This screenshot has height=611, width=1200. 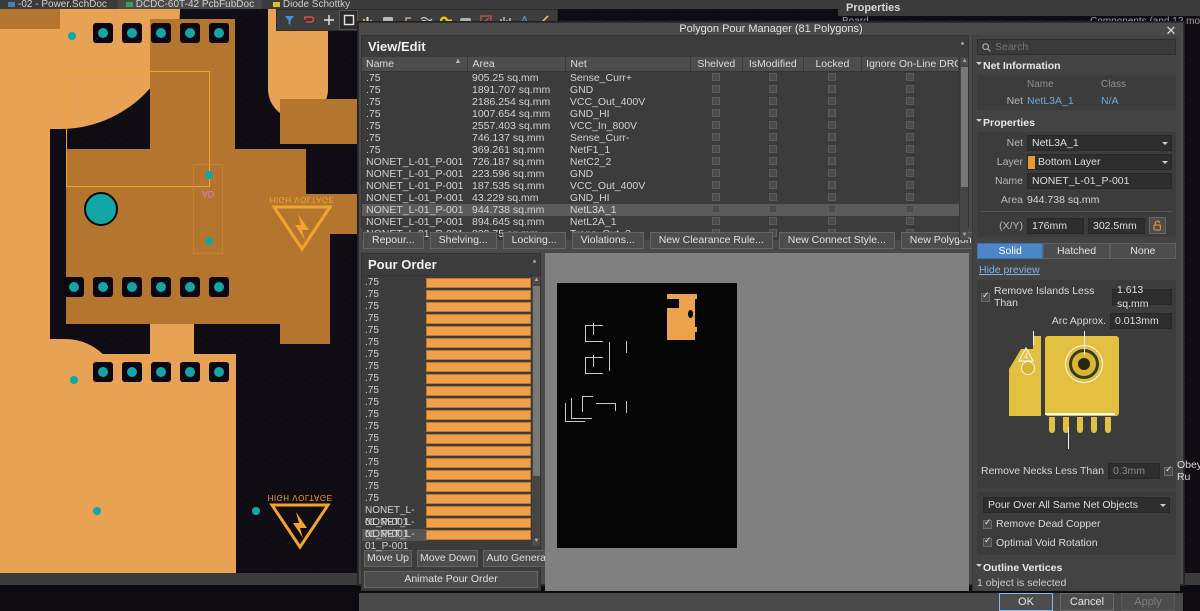 What do you see at coordinates (1076, 66) in the screenshot?
I see `net-information-section-header: Net Information` at bounding box center [1076, 66].